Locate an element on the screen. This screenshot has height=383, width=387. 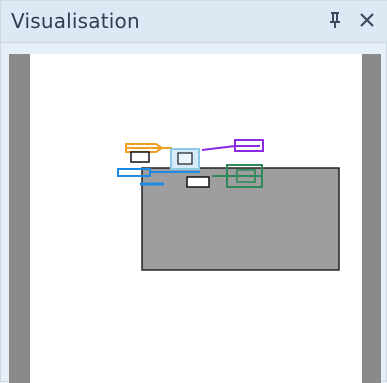
panel-title: Visualisation is located at coordinates (75, 21).